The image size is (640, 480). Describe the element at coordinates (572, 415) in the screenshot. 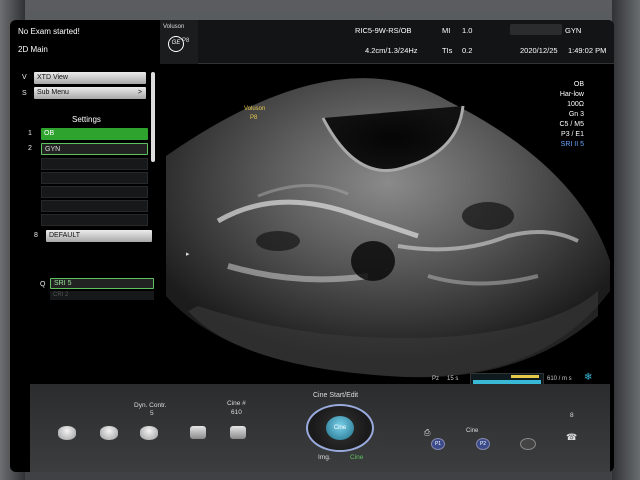

I see `image-count: 8` at that location.